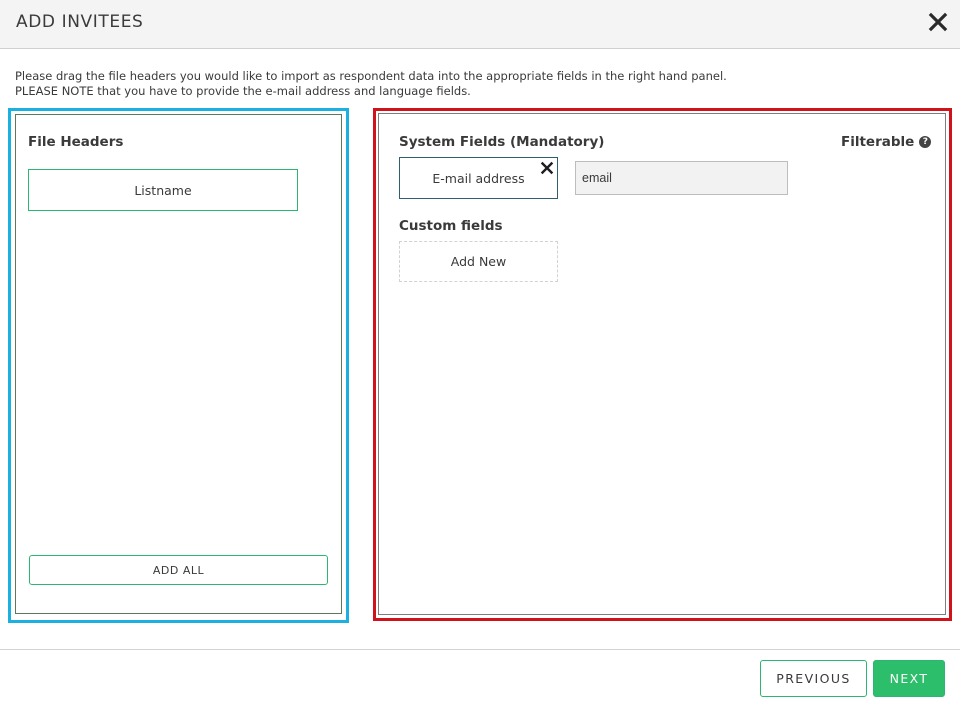  What do you see at coordinates (451, 226) in the screenshot?
I see `custom-fields-title: Custom fields` at bounding box center [451, 226].